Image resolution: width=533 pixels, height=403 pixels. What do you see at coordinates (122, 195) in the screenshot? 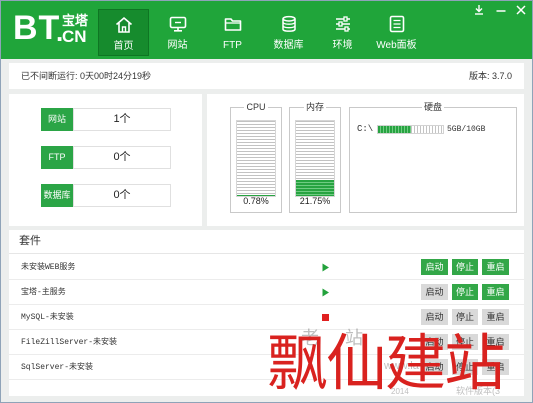
I see `stat-database-value: 0个` at bounding box center [122, 195].